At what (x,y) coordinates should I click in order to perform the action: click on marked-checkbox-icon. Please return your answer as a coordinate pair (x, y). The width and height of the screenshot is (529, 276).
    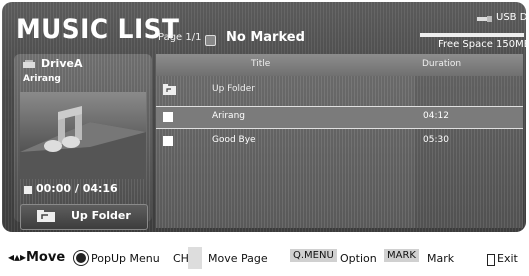
    Looking at the image, I should click on (210, 40).